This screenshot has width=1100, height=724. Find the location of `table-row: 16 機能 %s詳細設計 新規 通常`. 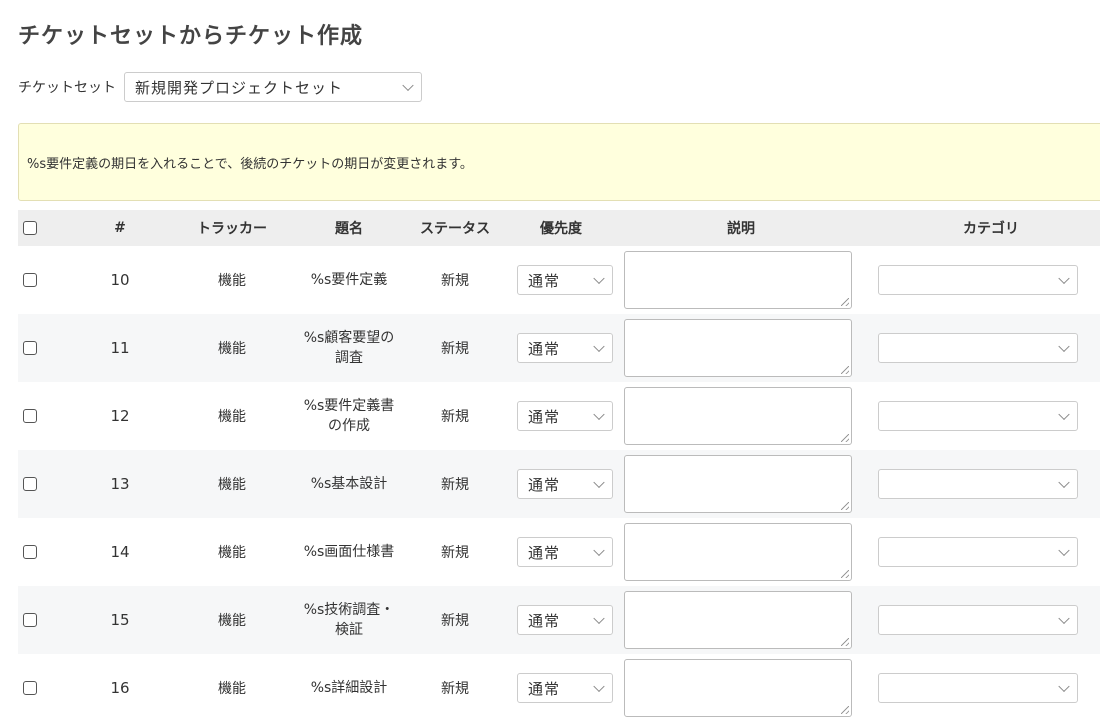

table-row: 16 機能 %s詳細設計 新規 通常 is located at coordinates (559, 688).